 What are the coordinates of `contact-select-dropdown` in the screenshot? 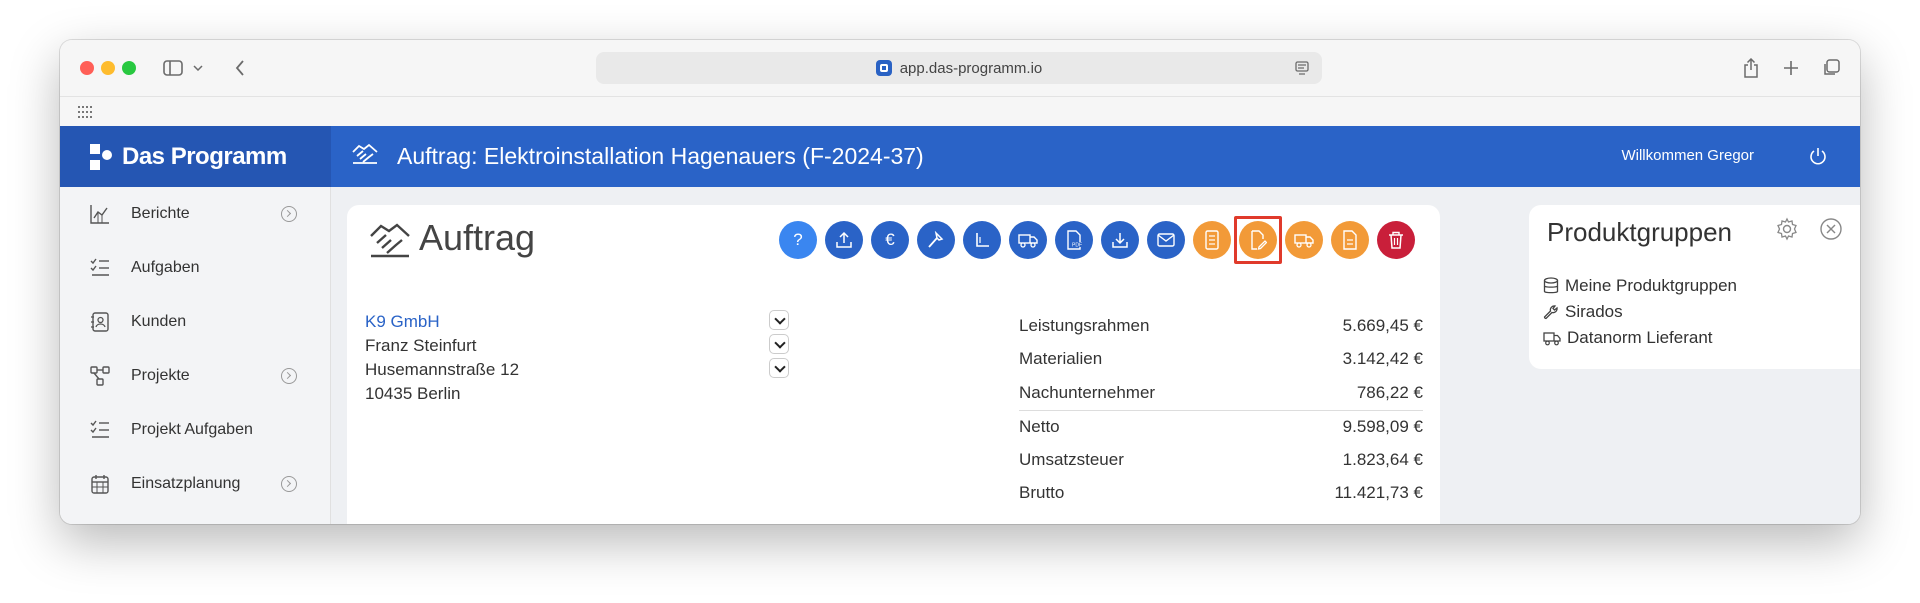 It's located at (779, 344).